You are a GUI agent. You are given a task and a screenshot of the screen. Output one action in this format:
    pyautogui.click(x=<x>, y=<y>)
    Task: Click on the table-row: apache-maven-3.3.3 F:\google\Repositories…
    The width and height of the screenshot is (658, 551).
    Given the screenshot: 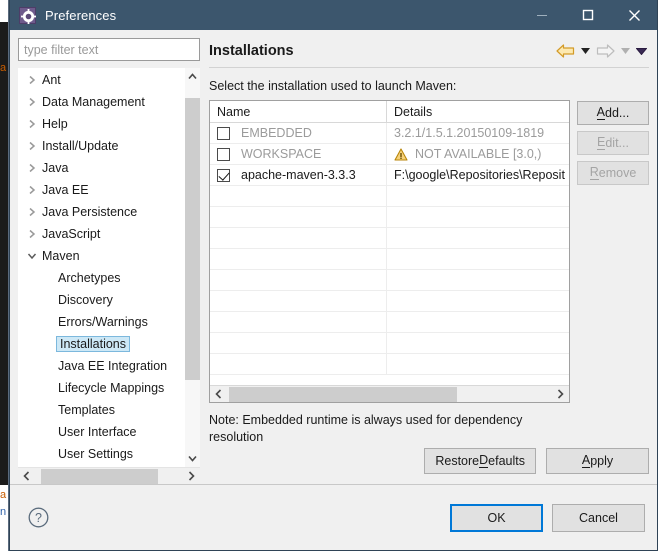 What is the action you would take?
    pyautogui.click(x=389, y=175)
    